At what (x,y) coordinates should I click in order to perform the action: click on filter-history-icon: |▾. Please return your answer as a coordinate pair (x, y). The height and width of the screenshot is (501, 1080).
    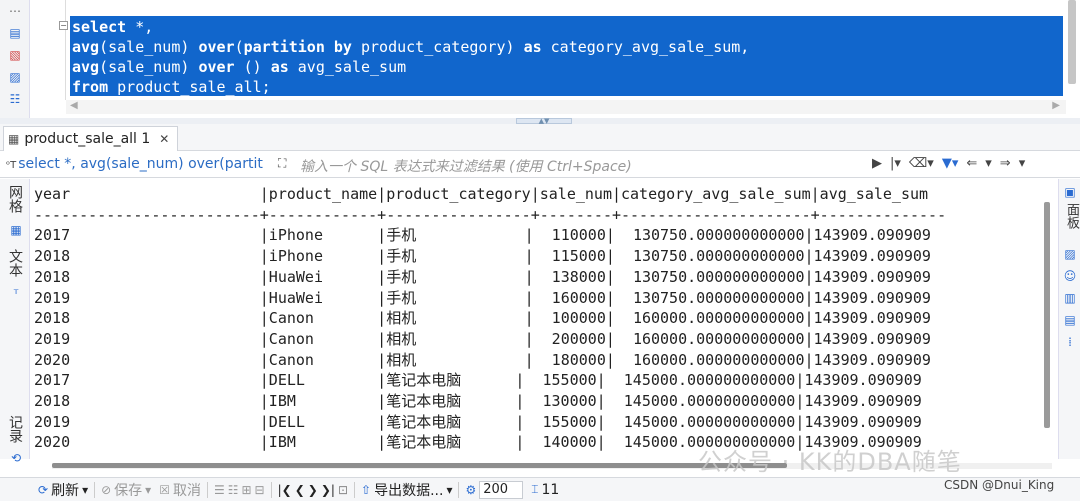
    Looking at the image, I should click on (895, 163).